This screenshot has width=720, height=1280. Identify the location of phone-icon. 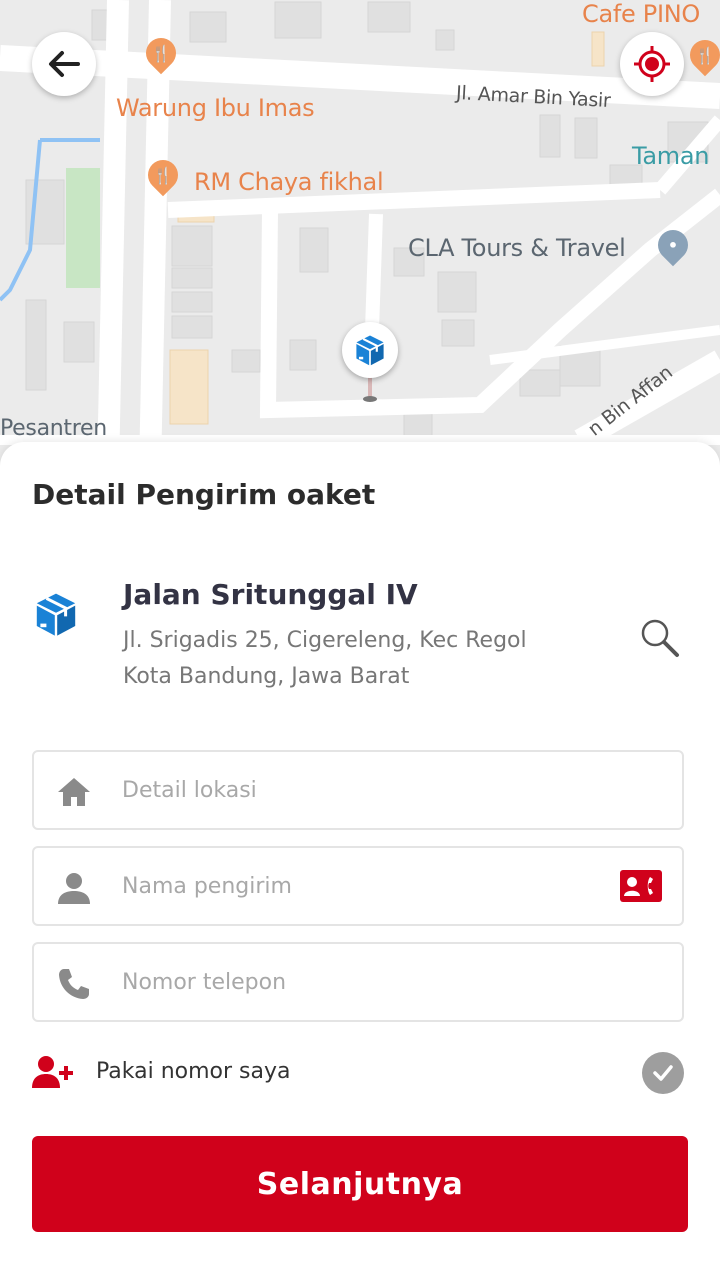
(74, 984).